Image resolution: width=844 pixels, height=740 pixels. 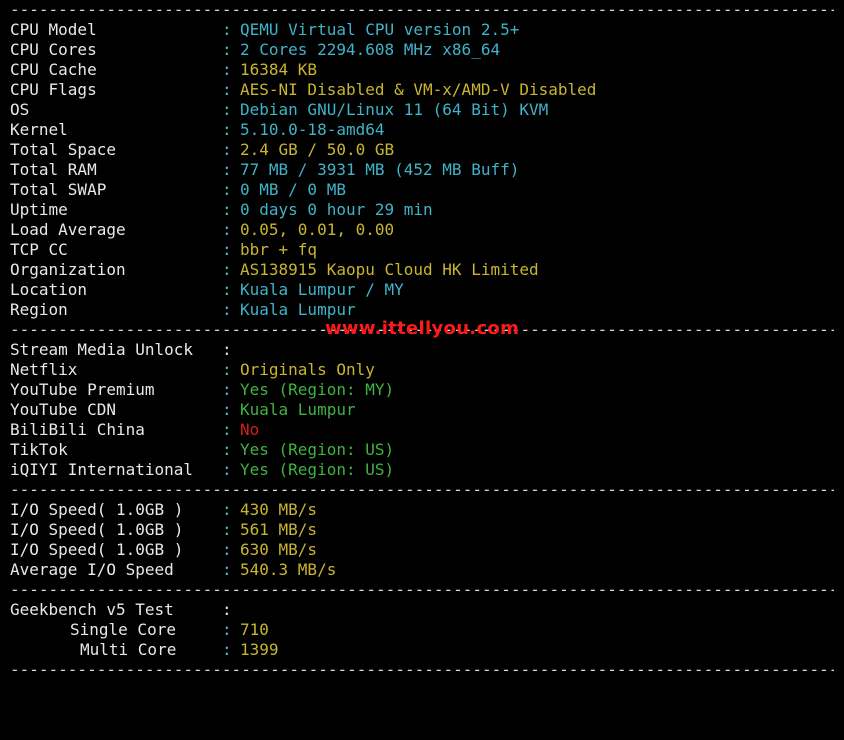 What do you see at coordinates (44, 369) in the screenshot?
I see `stream-label: Netflix` at bounding box center [44, 369].